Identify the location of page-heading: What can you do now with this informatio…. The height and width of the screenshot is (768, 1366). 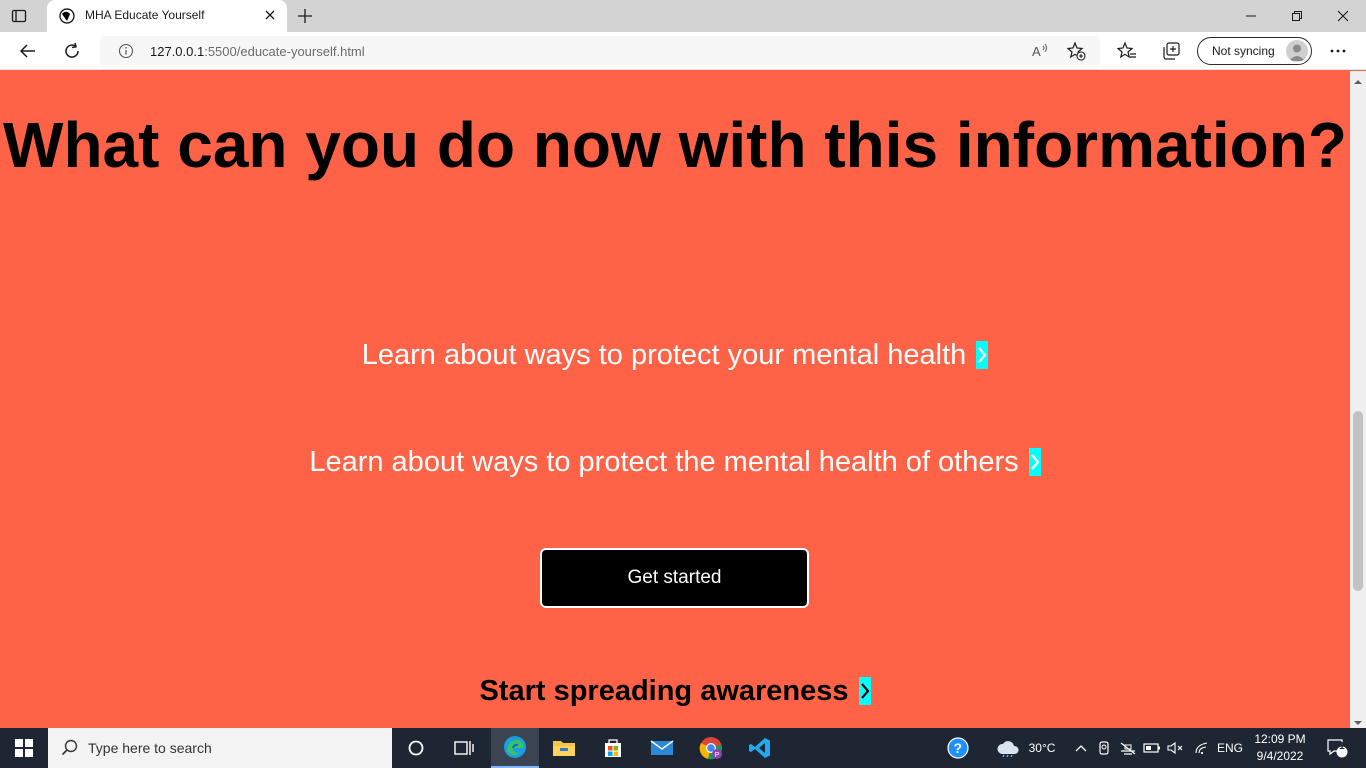
(675, 145).